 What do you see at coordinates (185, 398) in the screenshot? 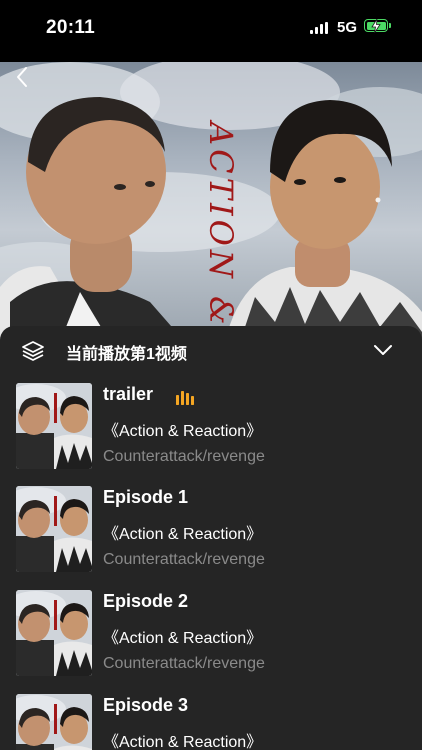
I see `now-playing-icon` at bounding box center [185, 398].